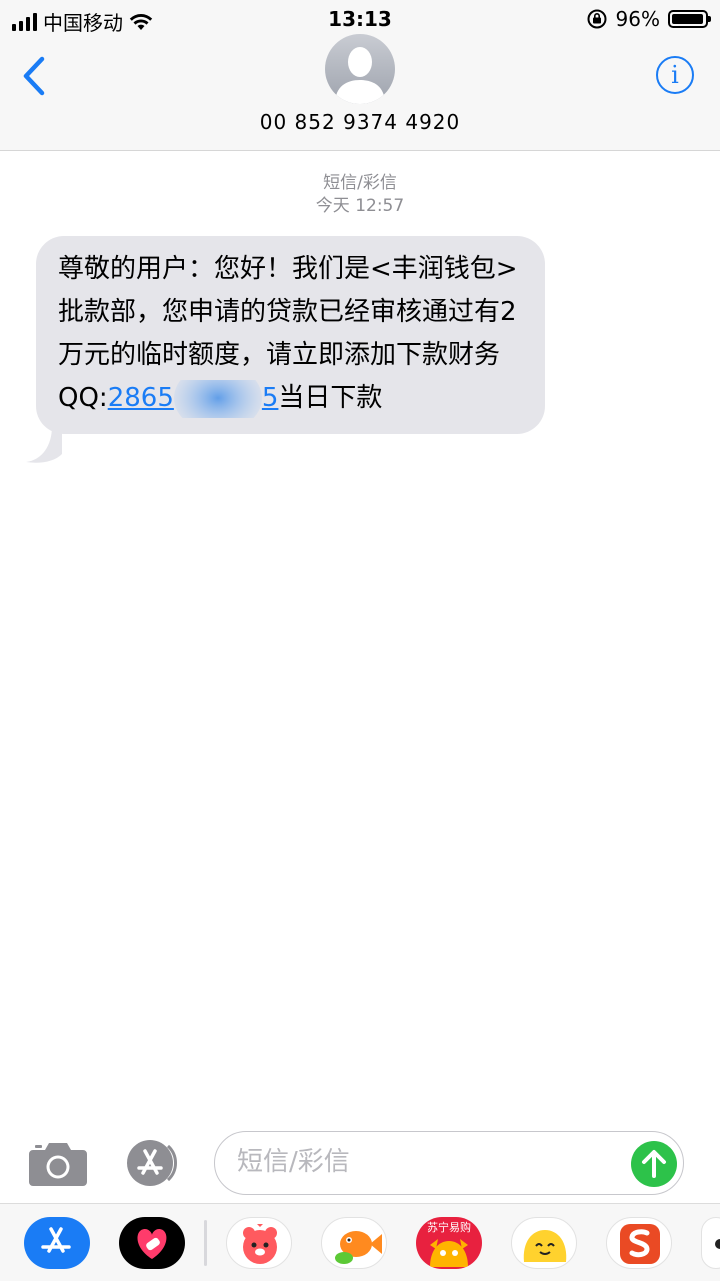  Describe the element at coordinates (140, 398) in the screenshot. I see `qq-number-start: 2865` at that location.